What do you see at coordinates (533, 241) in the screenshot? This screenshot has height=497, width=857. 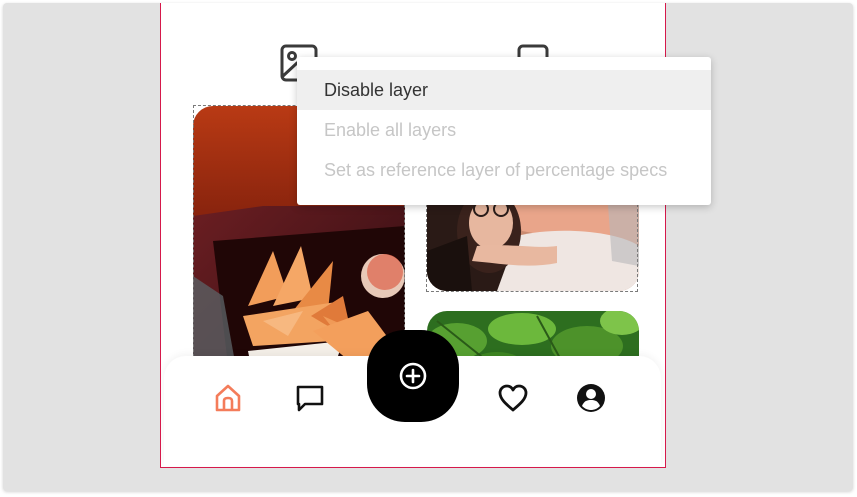 I see `woman-with-glasses-photo` at bounding box center [533, 241].